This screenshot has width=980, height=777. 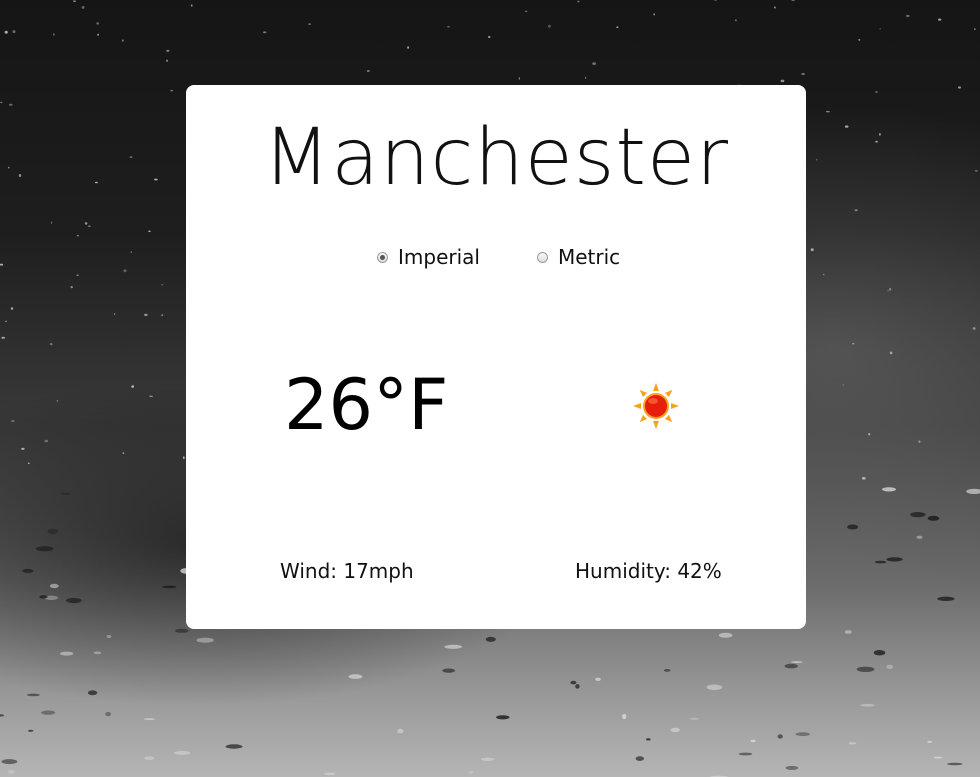 I want to click on metric-option: Metric, so click(x=578, y=257).